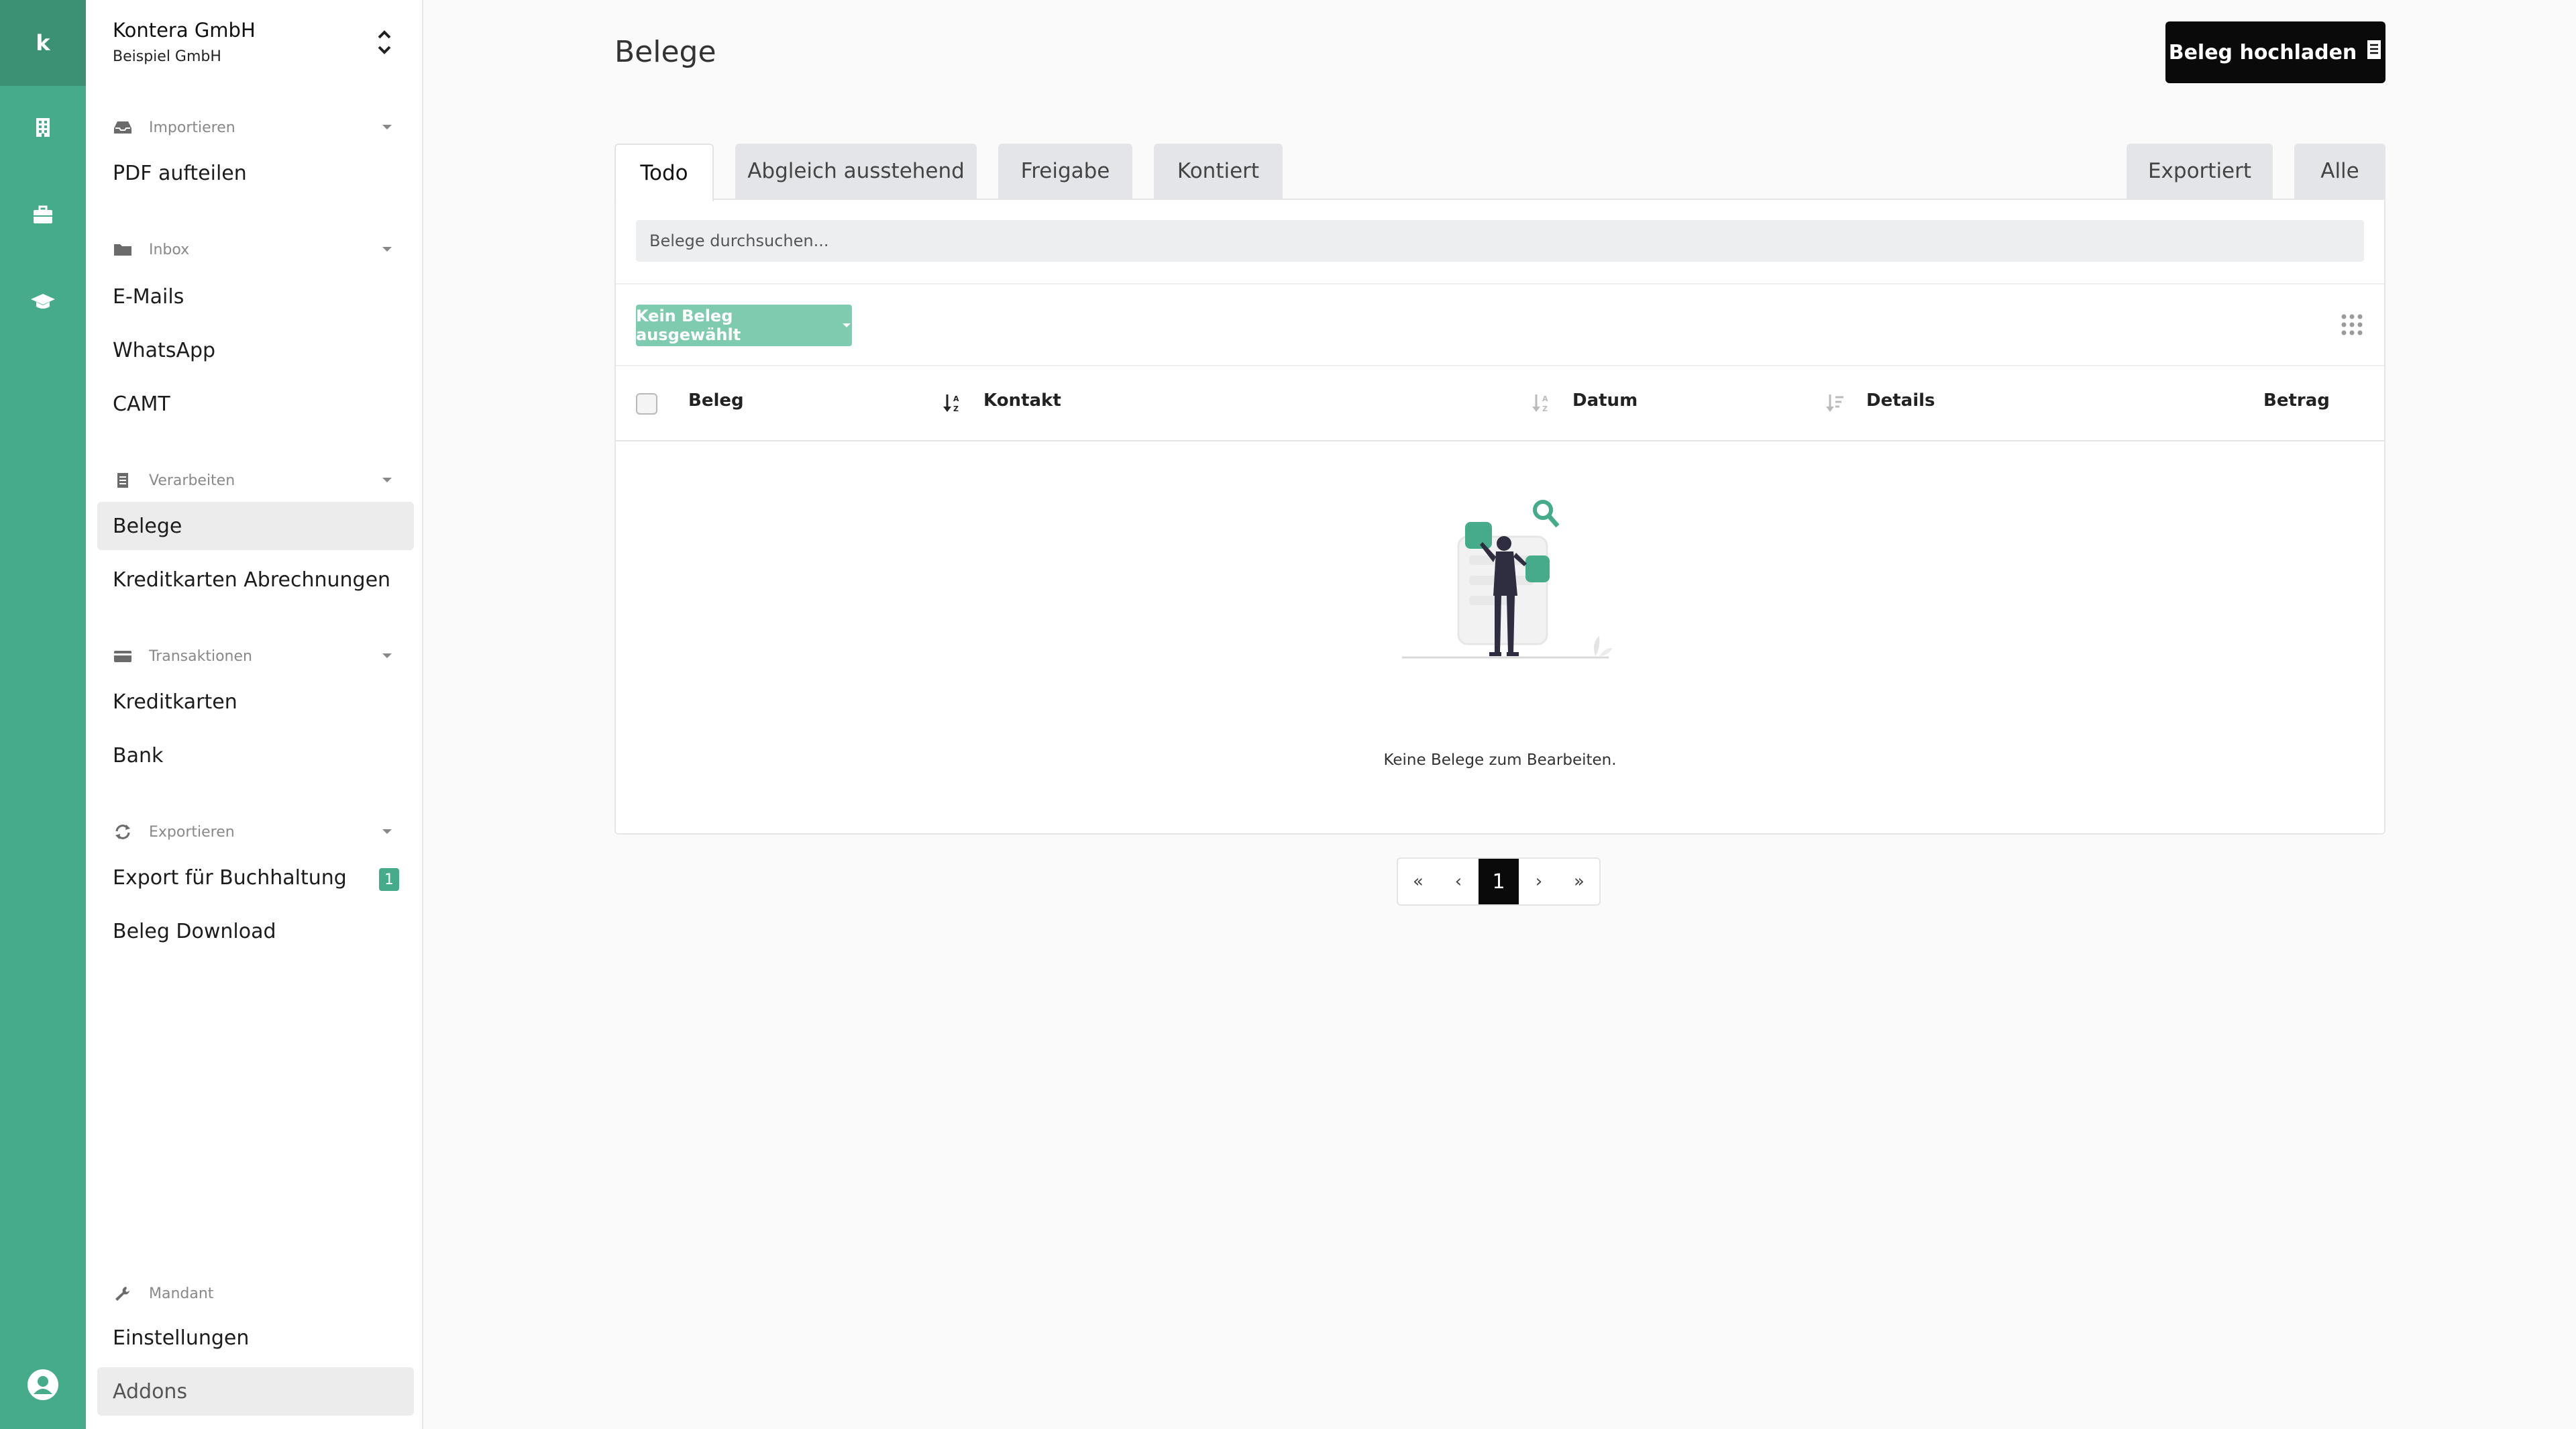  Describe the element at coordinates (230, 877) in the screenshot. I see `sidebar-item-label: Export für Buchhaltung` at that location.